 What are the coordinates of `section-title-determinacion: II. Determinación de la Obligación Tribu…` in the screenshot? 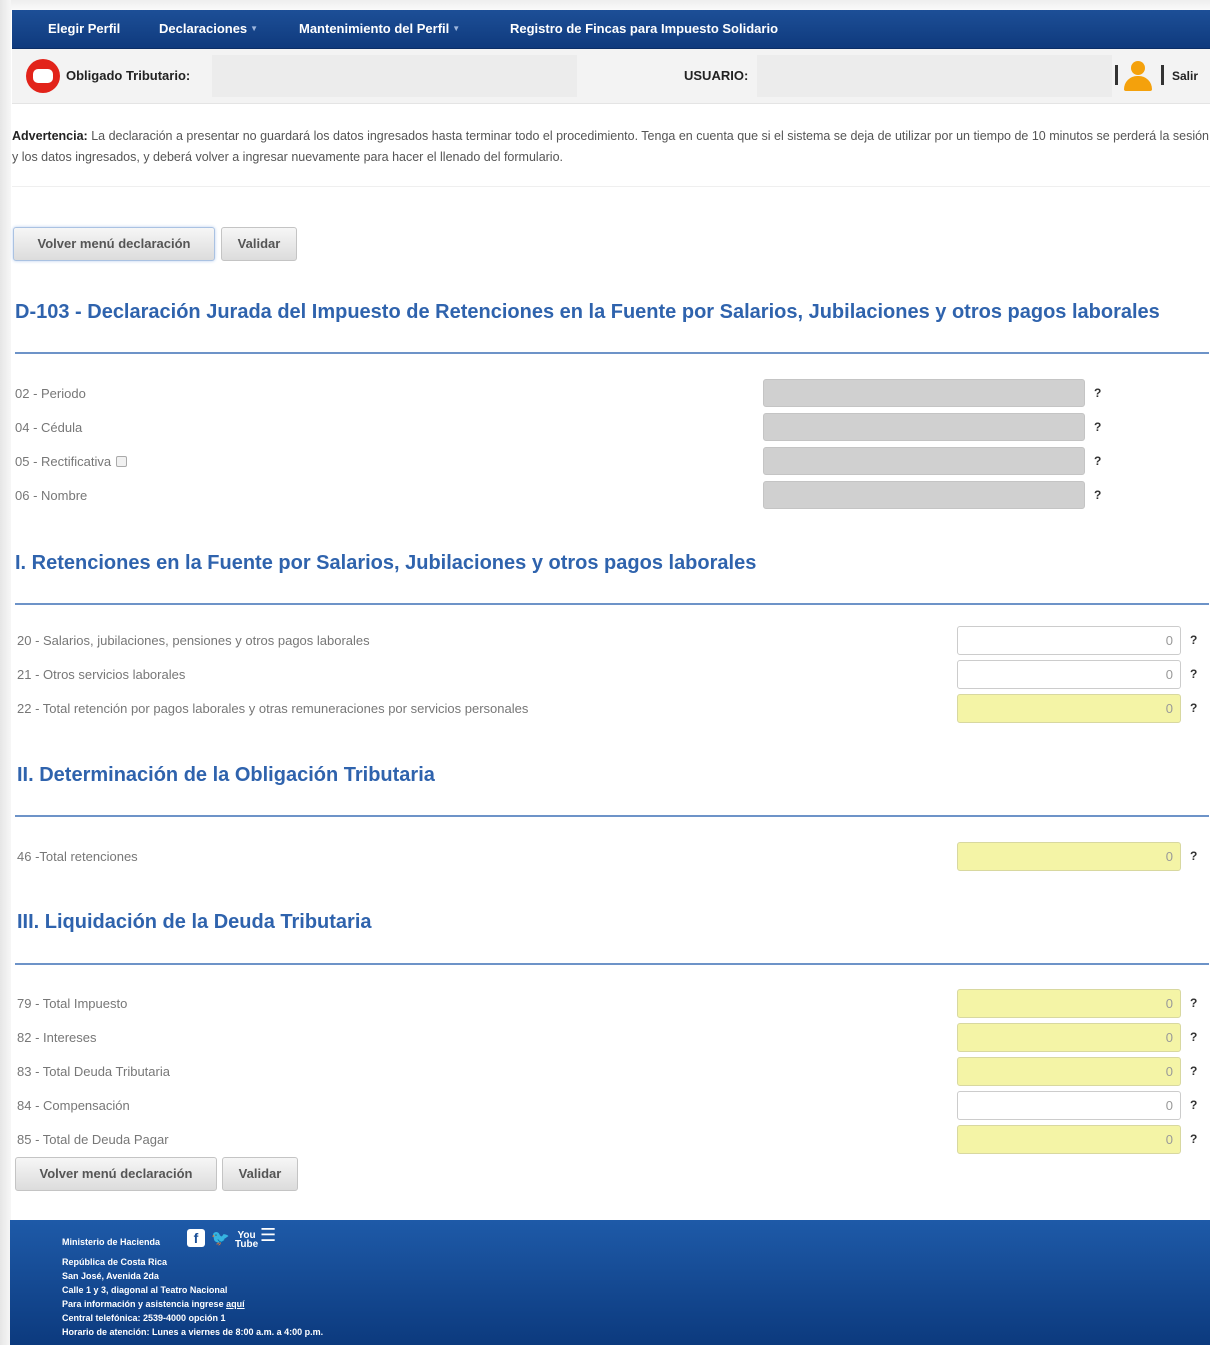 It's located at (226, 775).